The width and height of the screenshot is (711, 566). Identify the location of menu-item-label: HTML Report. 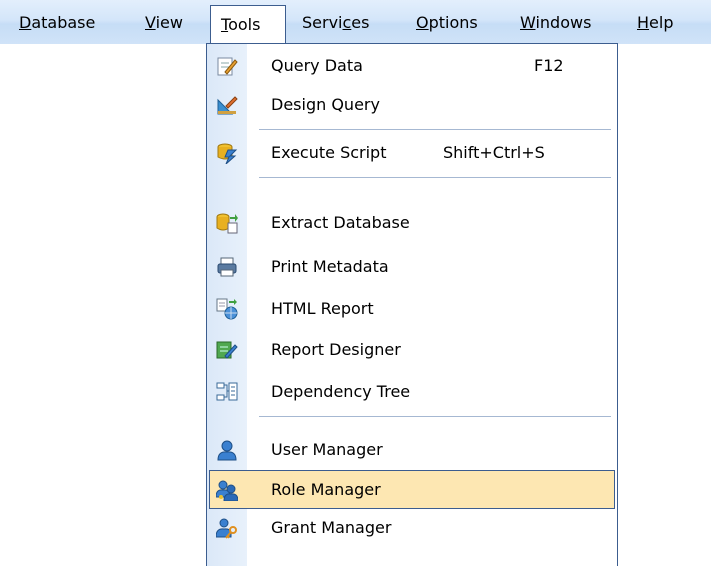
(322, 308).